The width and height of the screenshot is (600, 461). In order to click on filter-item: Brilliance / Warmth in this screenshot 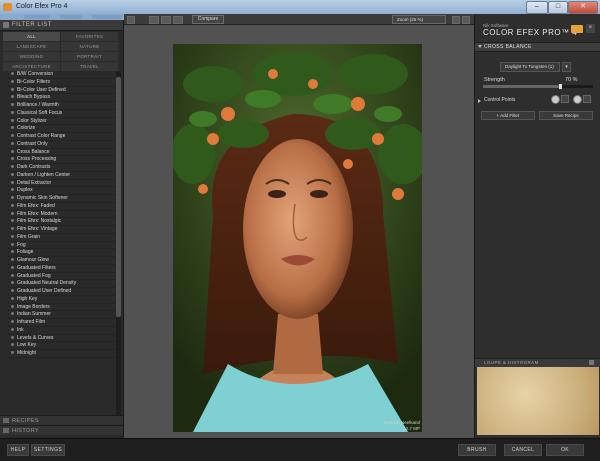, I will do `click(61, 106)`.